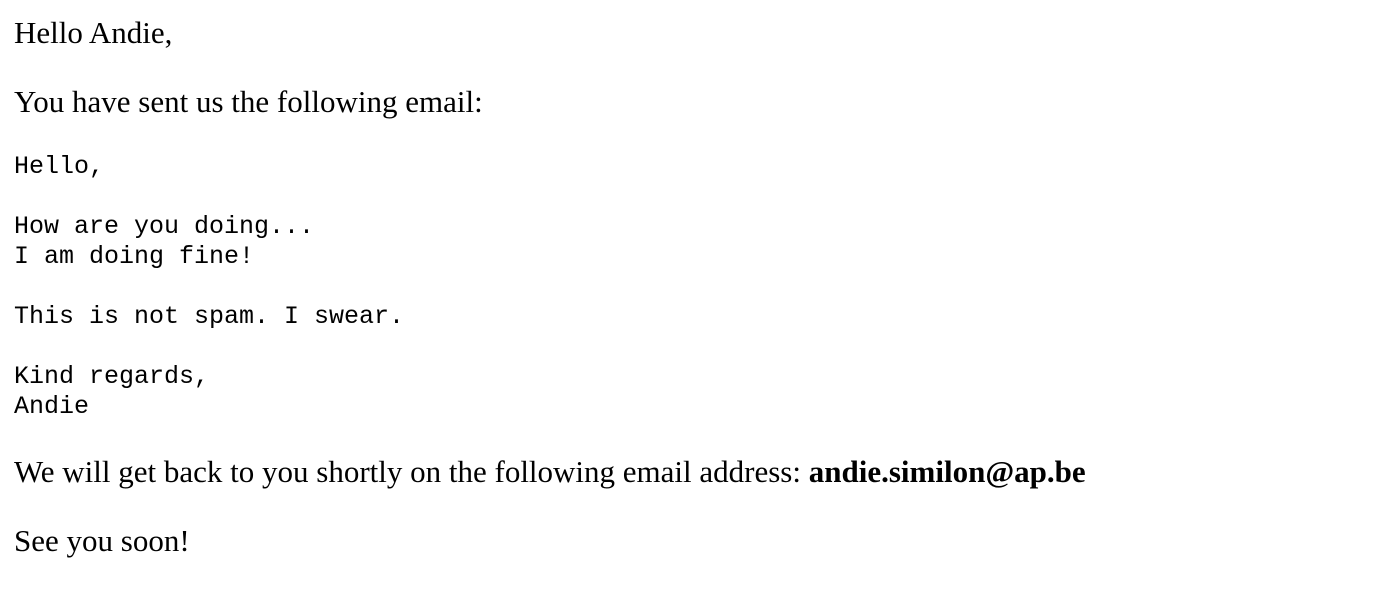  Describe the element at coordinates (112, 376) in the screenshot. I see `email-body-line: Kind regards,` at that location.